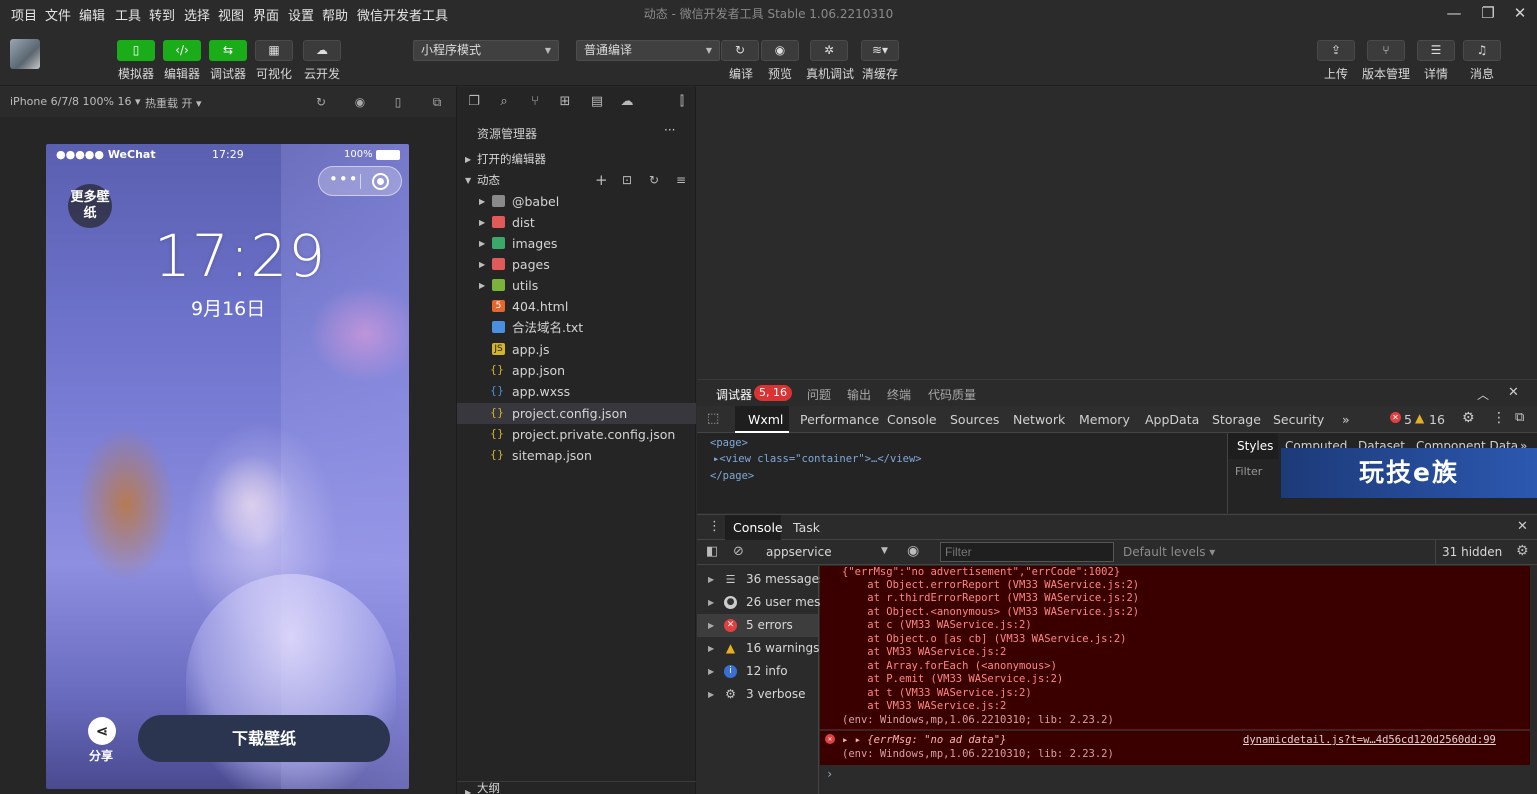  Describe the element at coordinates (1169, 552) in the screenshot. I see `log-levels-select: Default levels ▾` at that location.